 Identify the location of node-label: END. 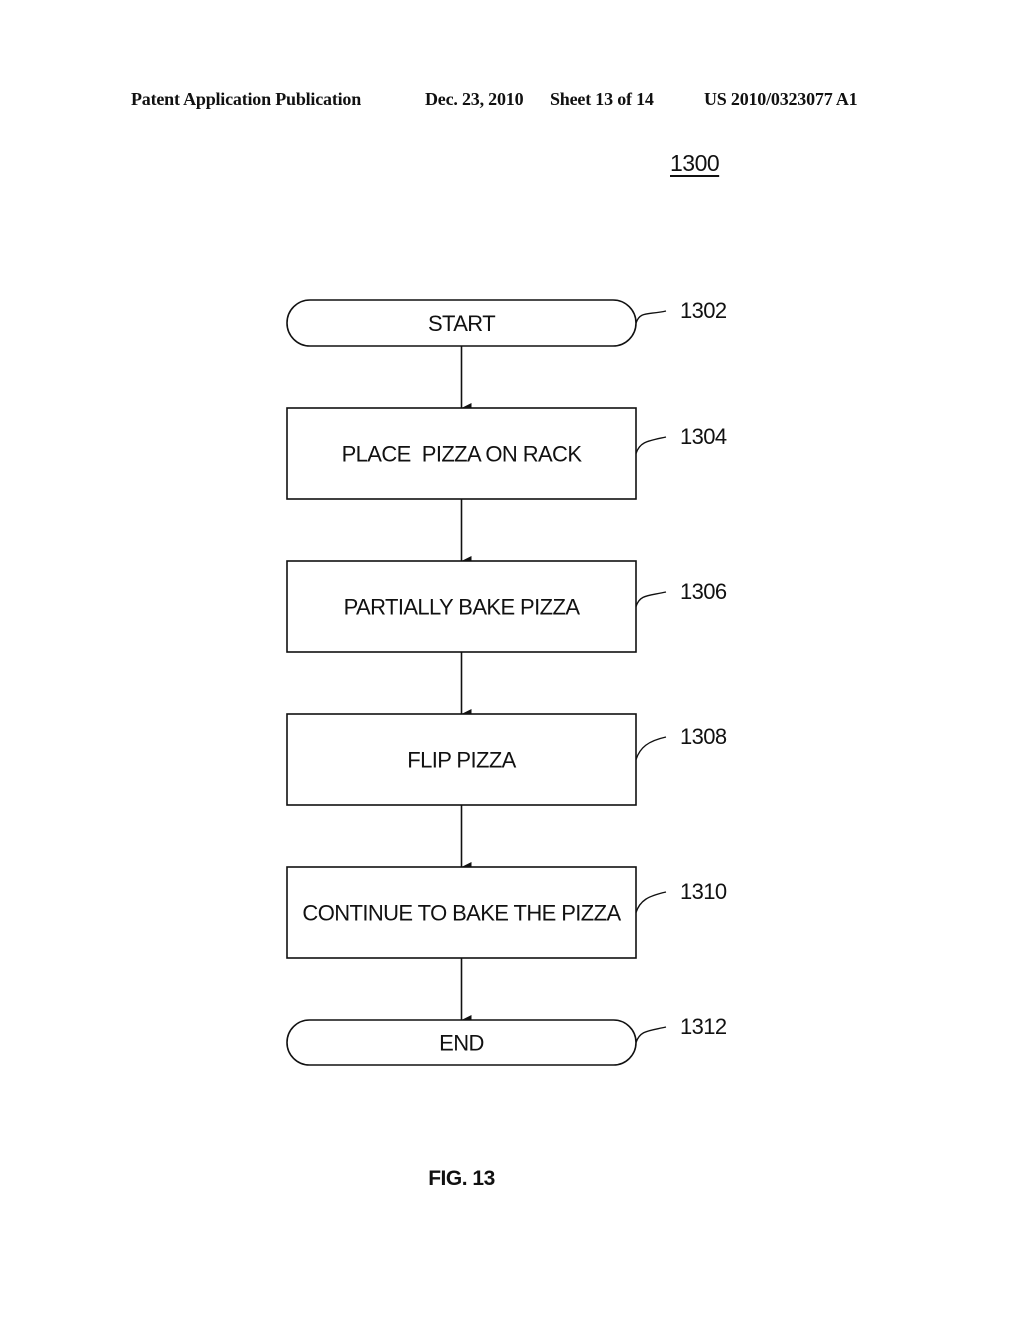
(461, 1043).